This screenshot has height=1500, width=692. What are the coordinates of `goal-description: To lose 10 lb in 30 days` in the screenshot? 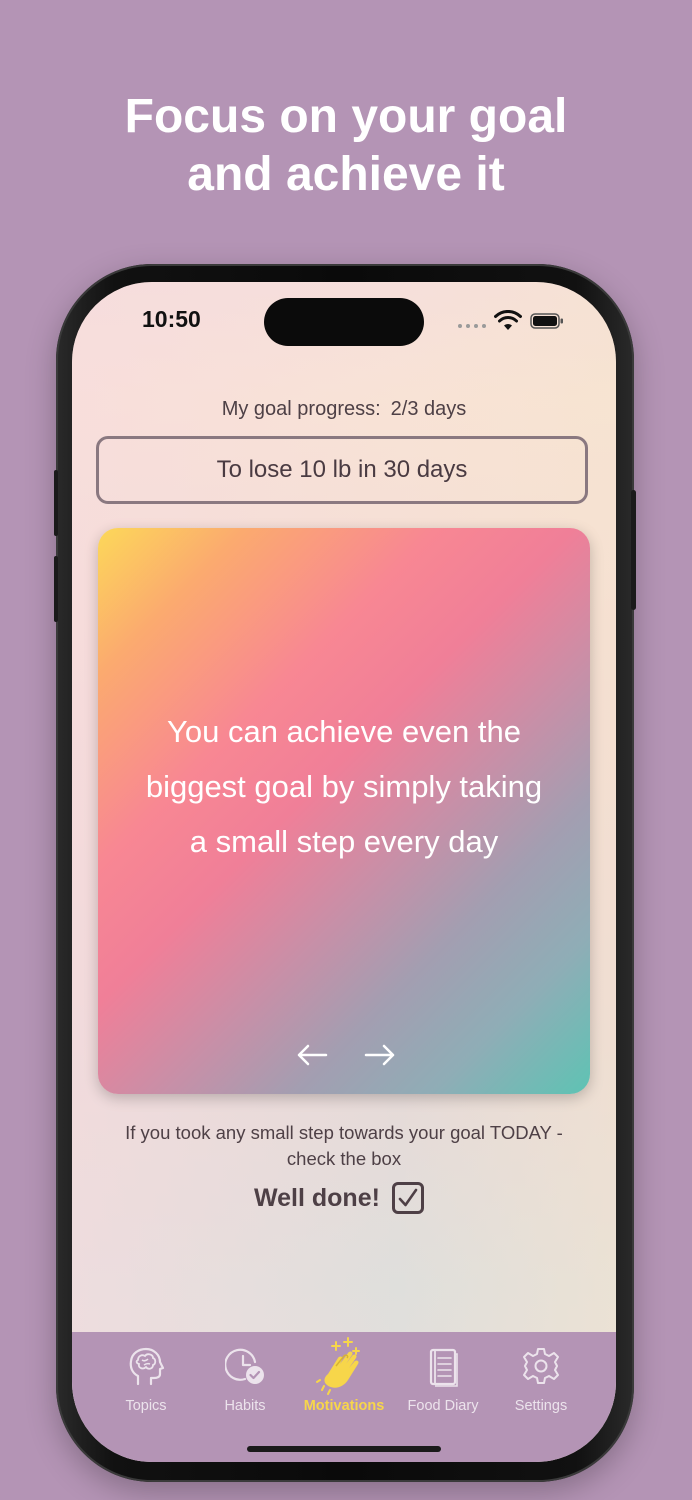 It's located at (342, 469).